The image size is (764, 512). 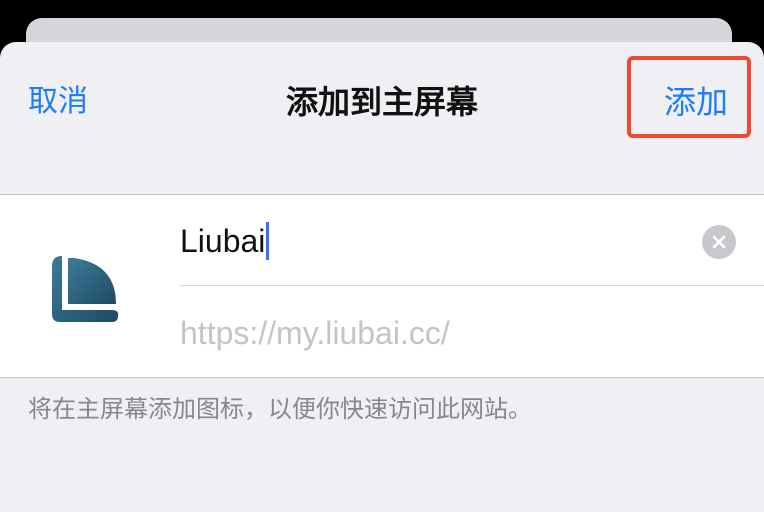 What do you see at coordinates (280, 409) in the screenshot?
I see `hint-text: 将在主屏幕添加图标，以便你快速访问此网站。` at bounding box center [280, 409].